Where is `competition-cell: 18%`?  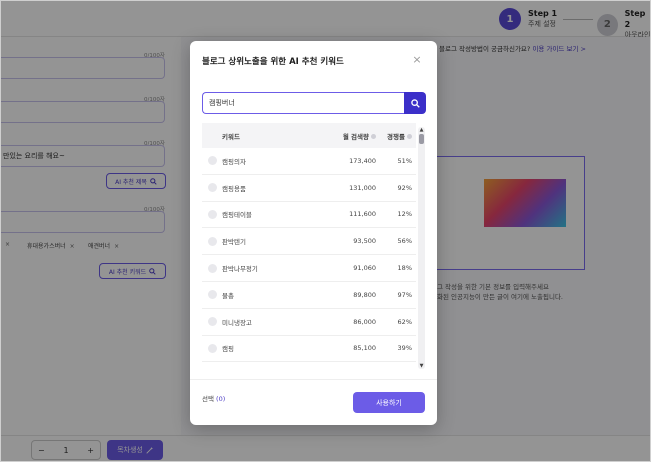 competition-cell: 18% is located at coordinates (404, 268).